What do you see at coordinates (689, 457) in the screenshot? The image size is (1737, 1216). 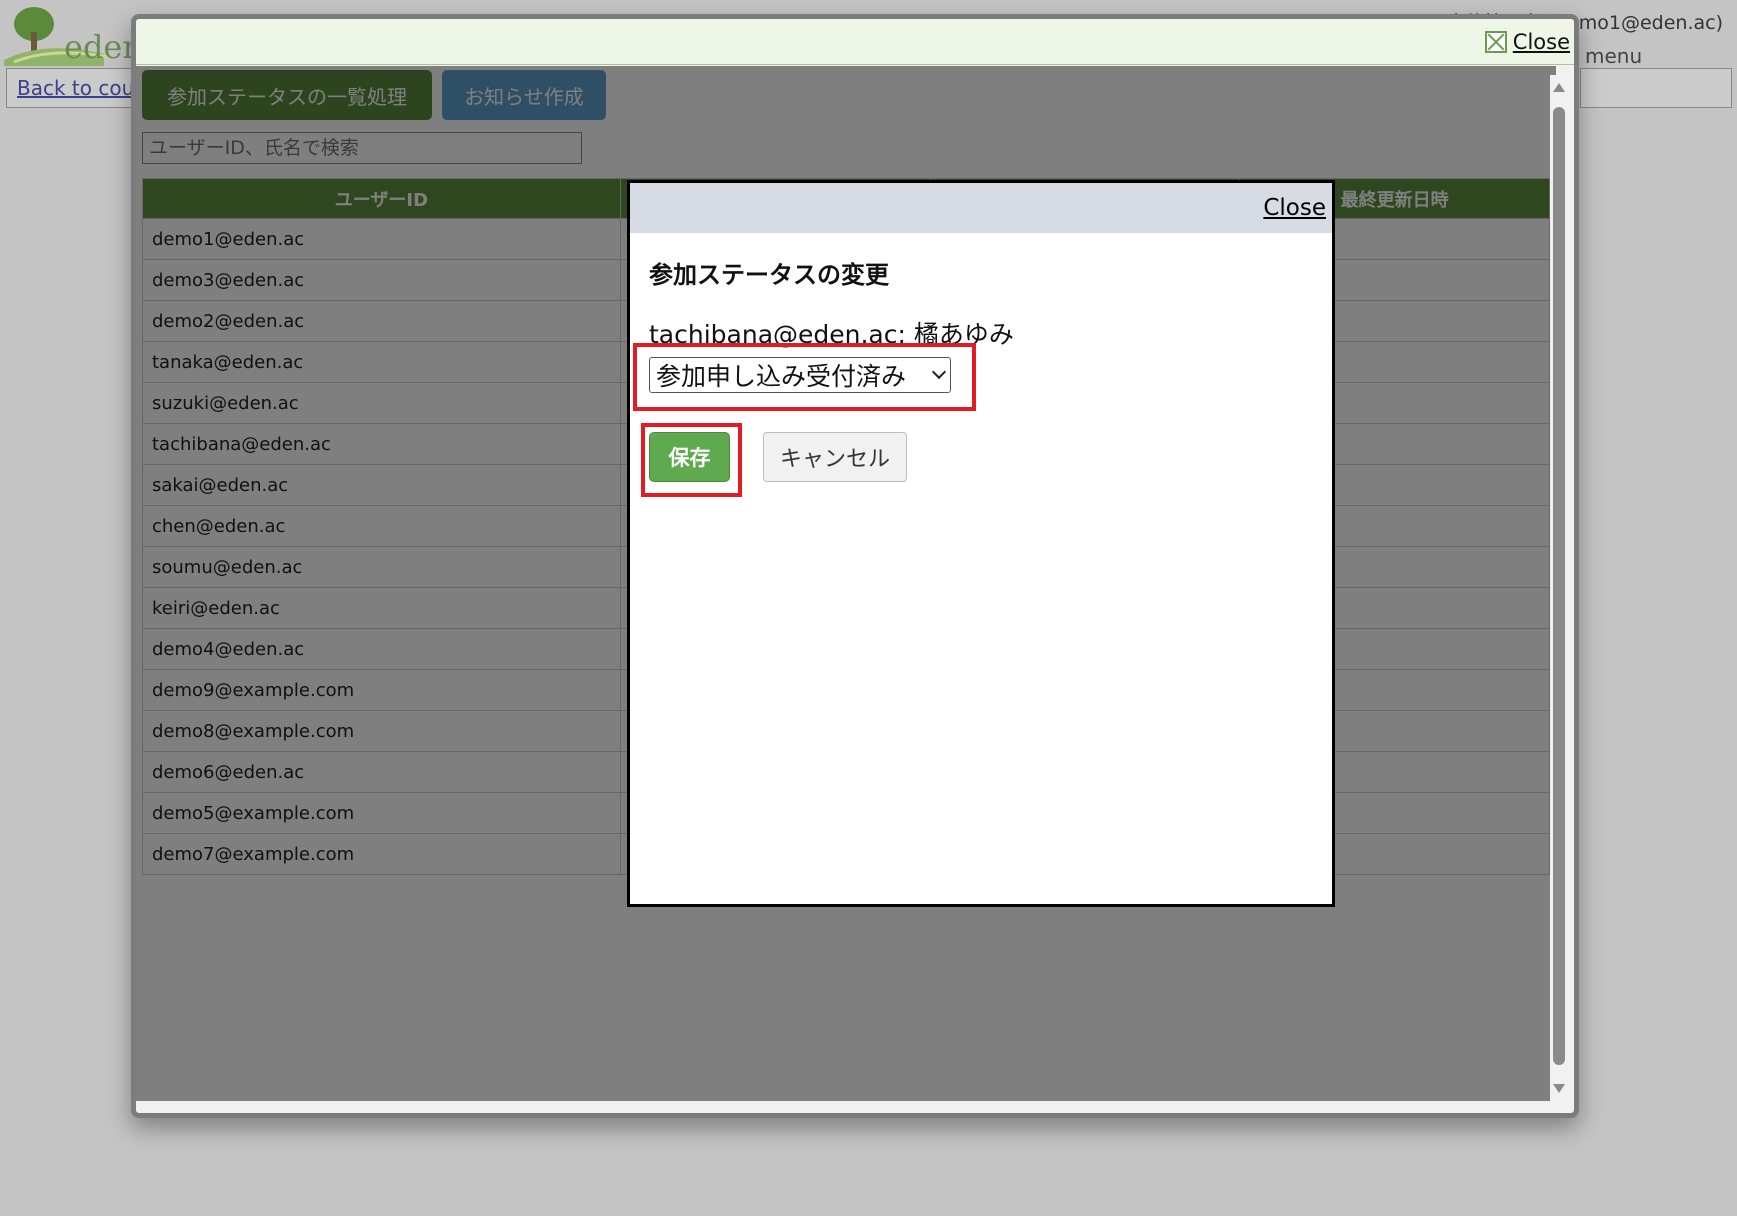 I see `save-button: 保存` at bounding box center [689, 457].